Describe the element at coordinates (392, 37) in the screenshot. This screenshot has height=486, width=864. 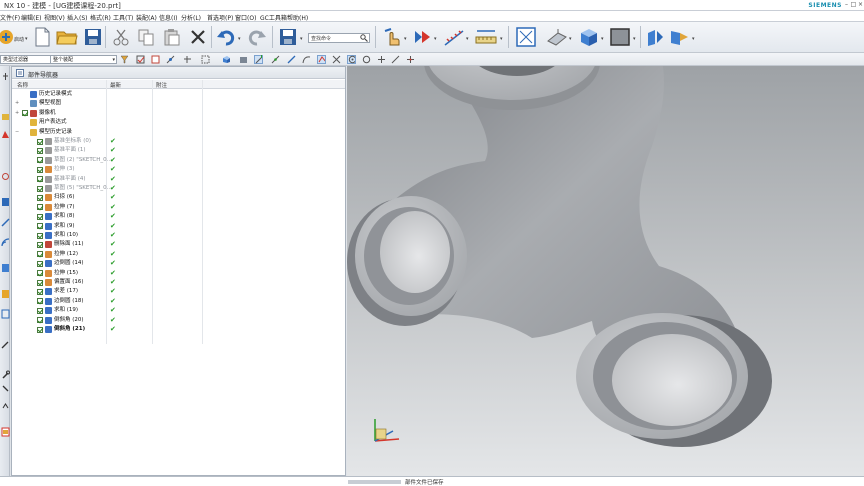
I see `touch-mode-button` at that location.